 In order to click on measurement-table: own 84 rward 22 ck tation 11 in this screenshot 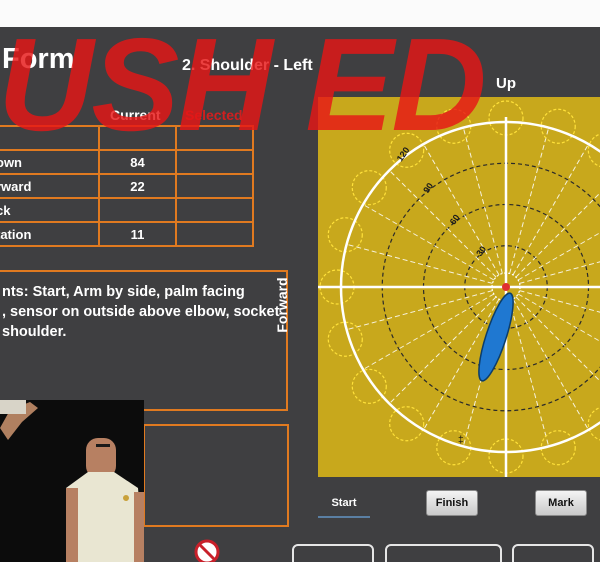, I will do `click(127, 186)`.